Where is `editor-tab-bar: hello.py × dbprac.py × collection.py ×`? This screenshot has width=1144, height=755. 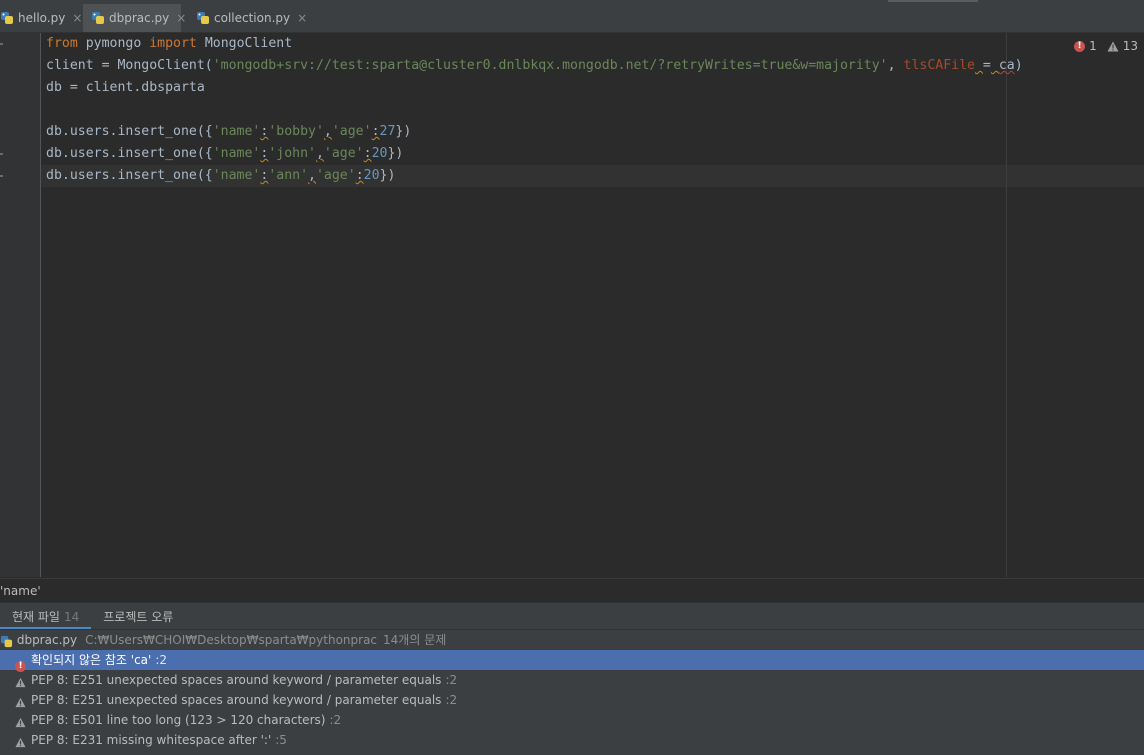
editor-tab-bar: hello.py × dbprac.py × collection.py × is located at coordinates (572, 16).